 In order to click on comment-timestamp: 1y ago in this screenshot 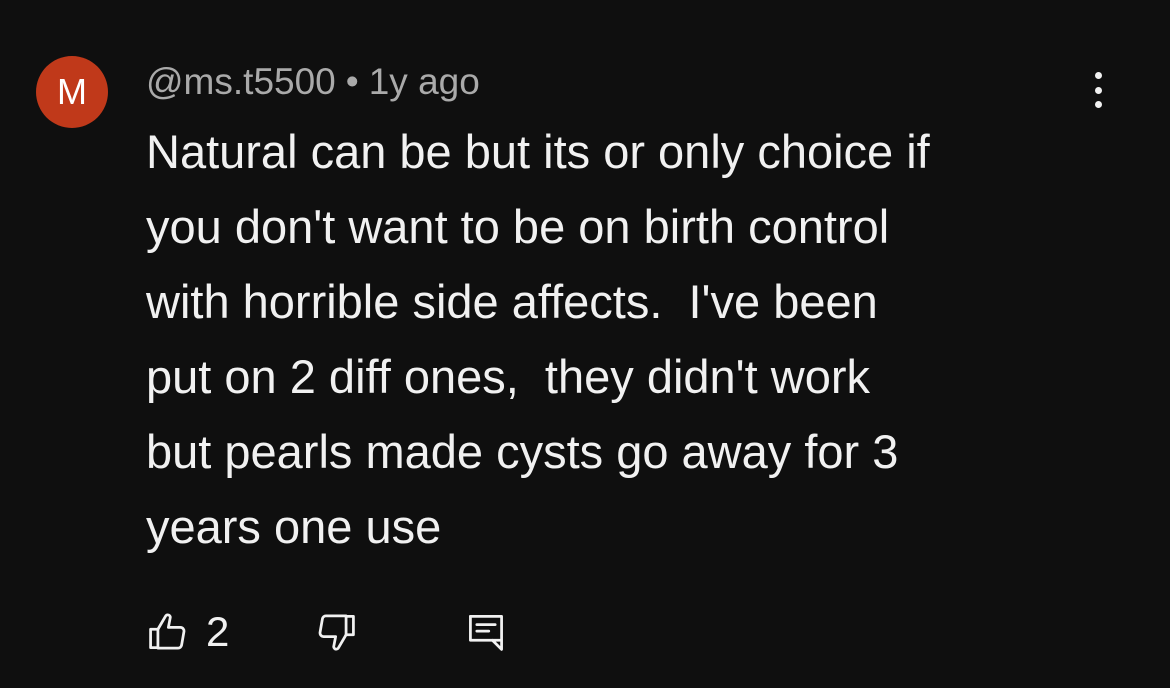, I will do `click(424, 81)`.